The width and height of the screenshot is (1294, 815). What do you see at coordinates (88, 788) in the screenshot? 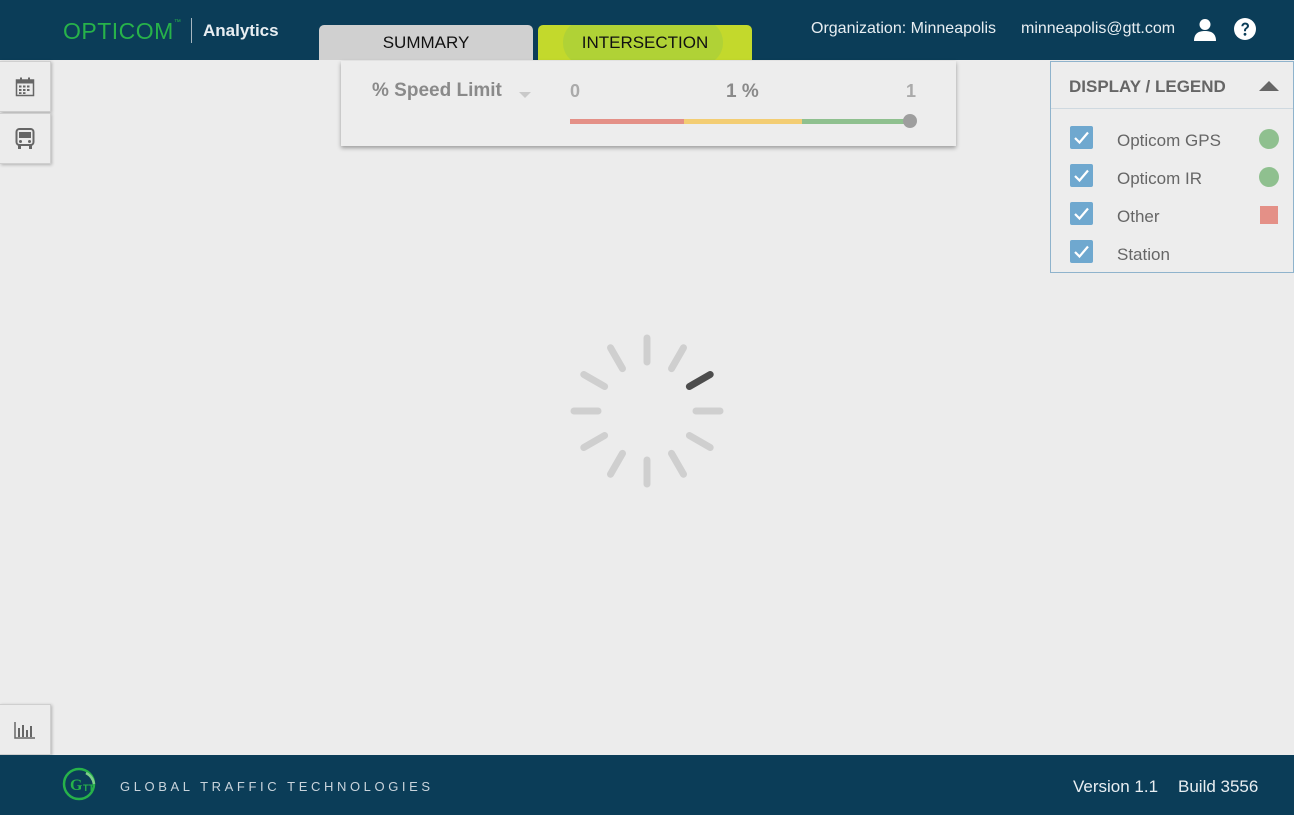
I see `svg-text: TT` at bounding box center [88, 788].